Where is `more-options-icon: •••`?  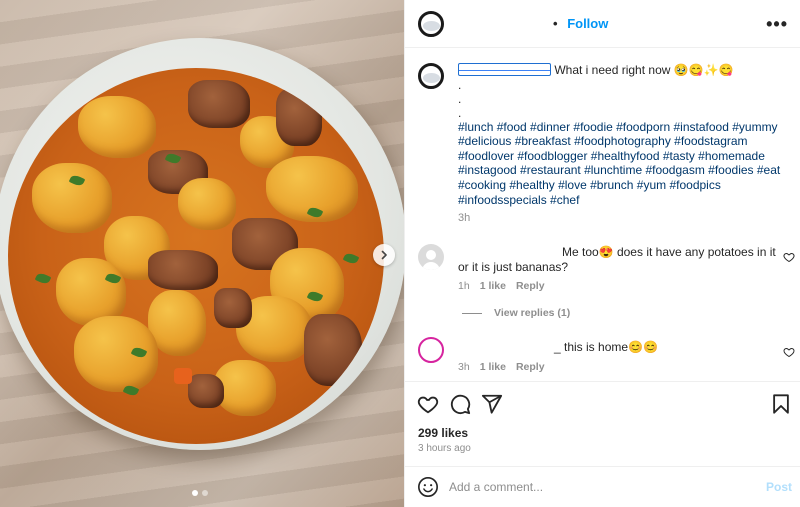 more-options-icon: ••• is located at coordinates (777, 24).